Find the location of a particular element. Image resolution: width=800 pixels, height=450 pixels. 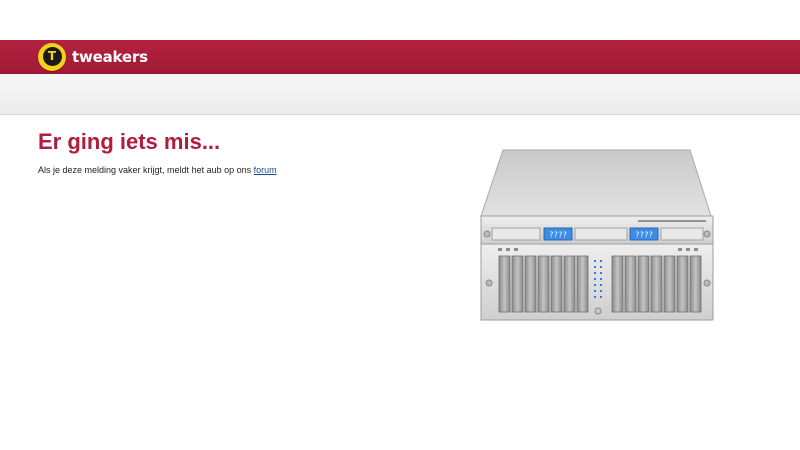

logo-letter: T is located at coordinates (52, 56).